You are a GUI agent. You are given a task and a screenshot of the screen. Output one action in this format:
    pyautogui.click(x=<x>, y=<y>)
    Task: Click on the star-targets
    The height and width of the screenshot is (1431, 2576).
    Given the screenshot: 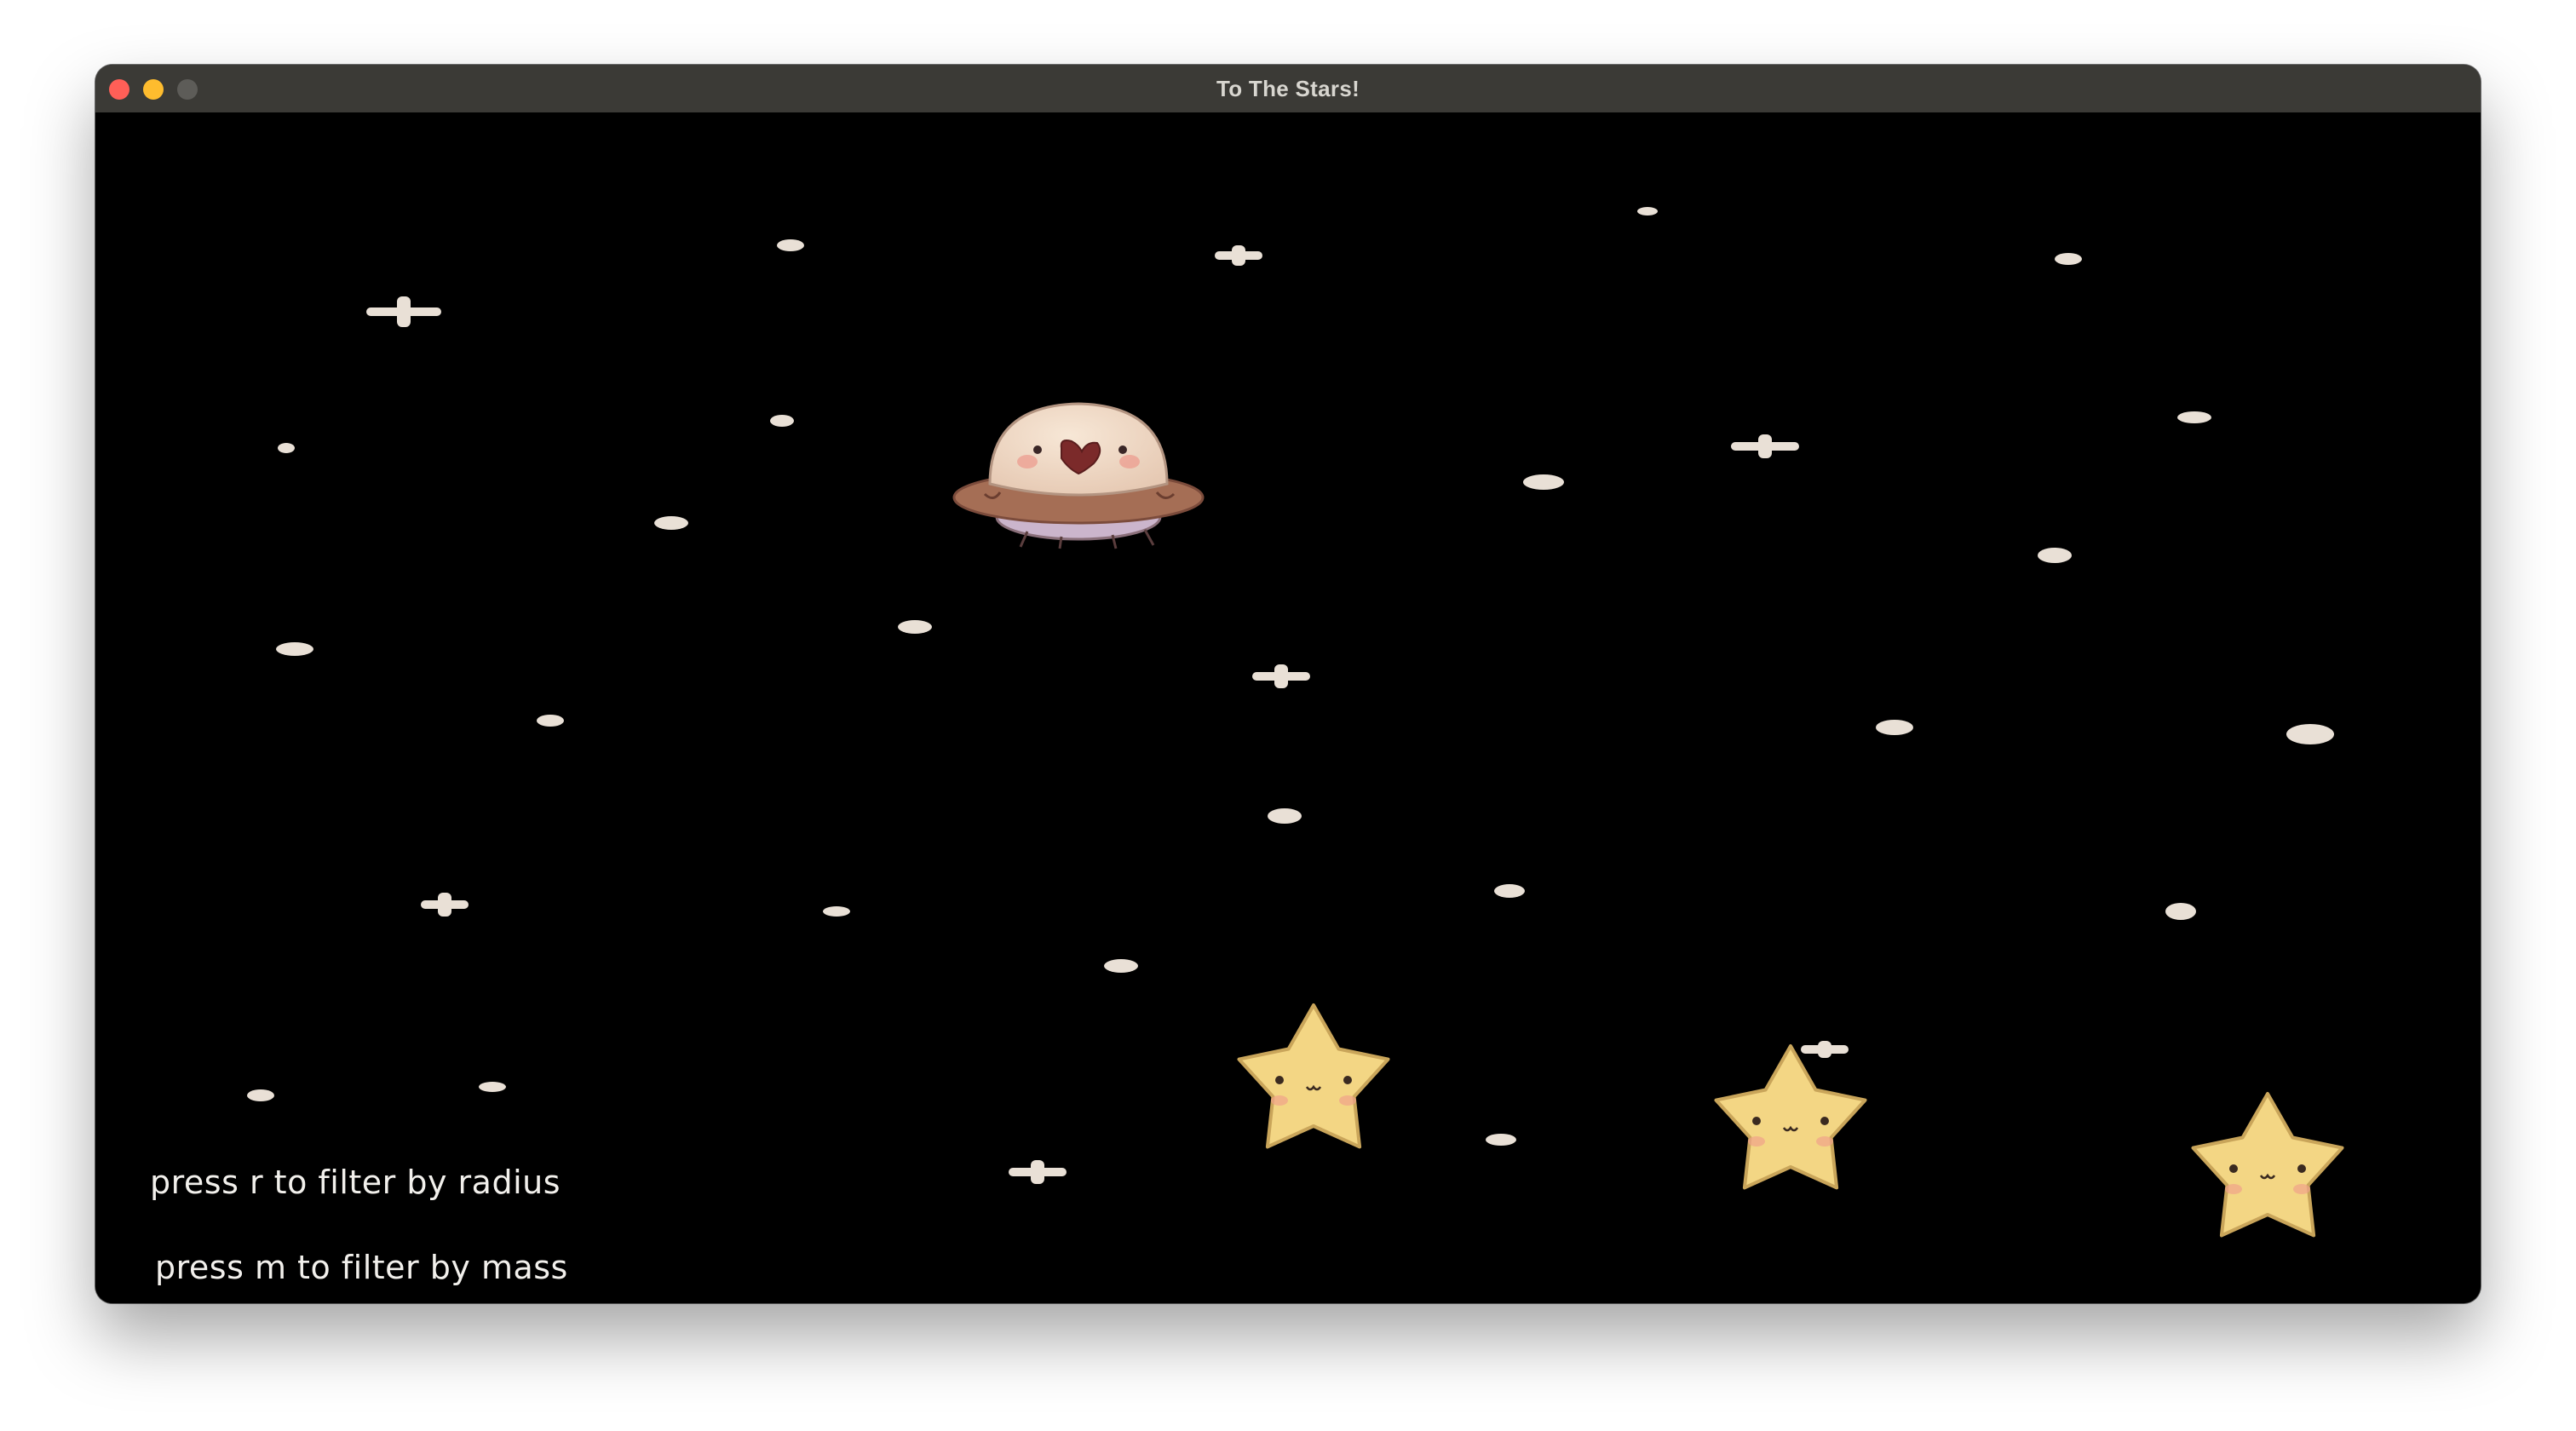 What is the action you would take?
    pyautogui.click(x=1791, y=1120)
    